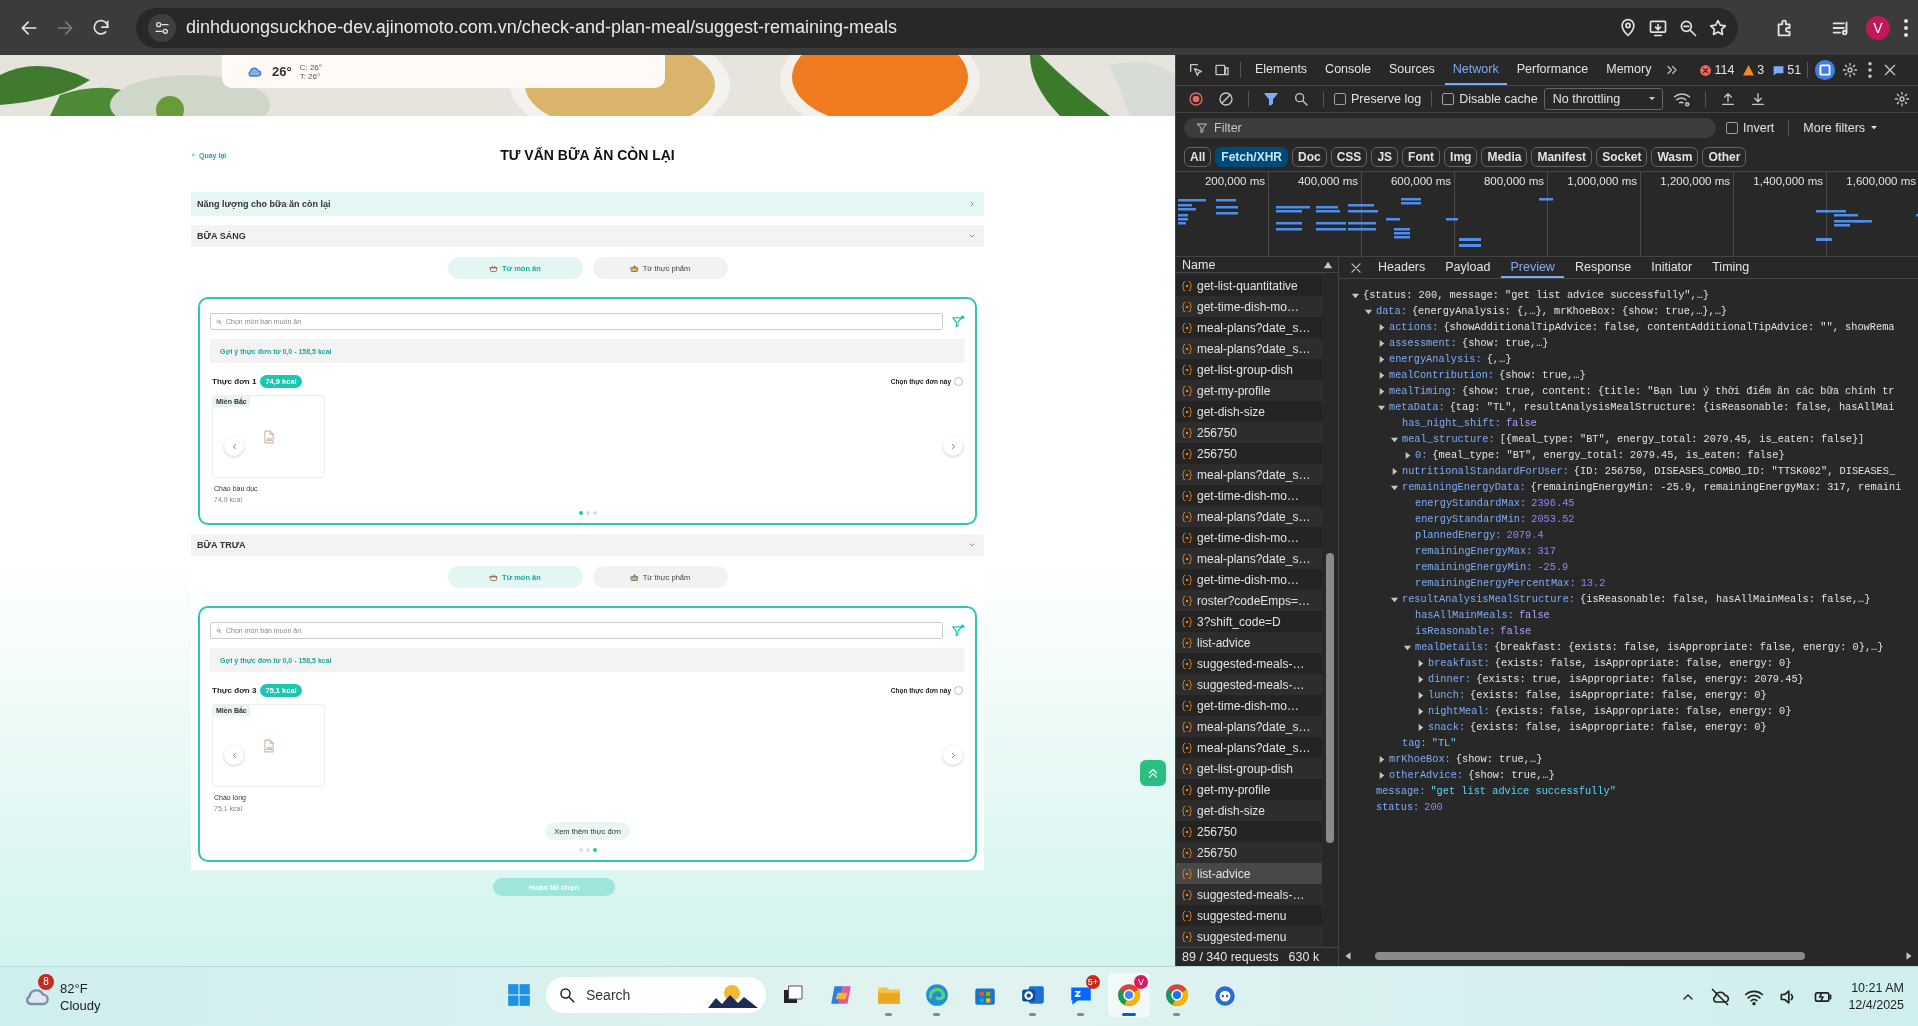 This screenshot has height=1026, width=1918. Describe the element at coordinates (1841, 128) in the screenshot. I see `more-filters-button: More filters` at that location.